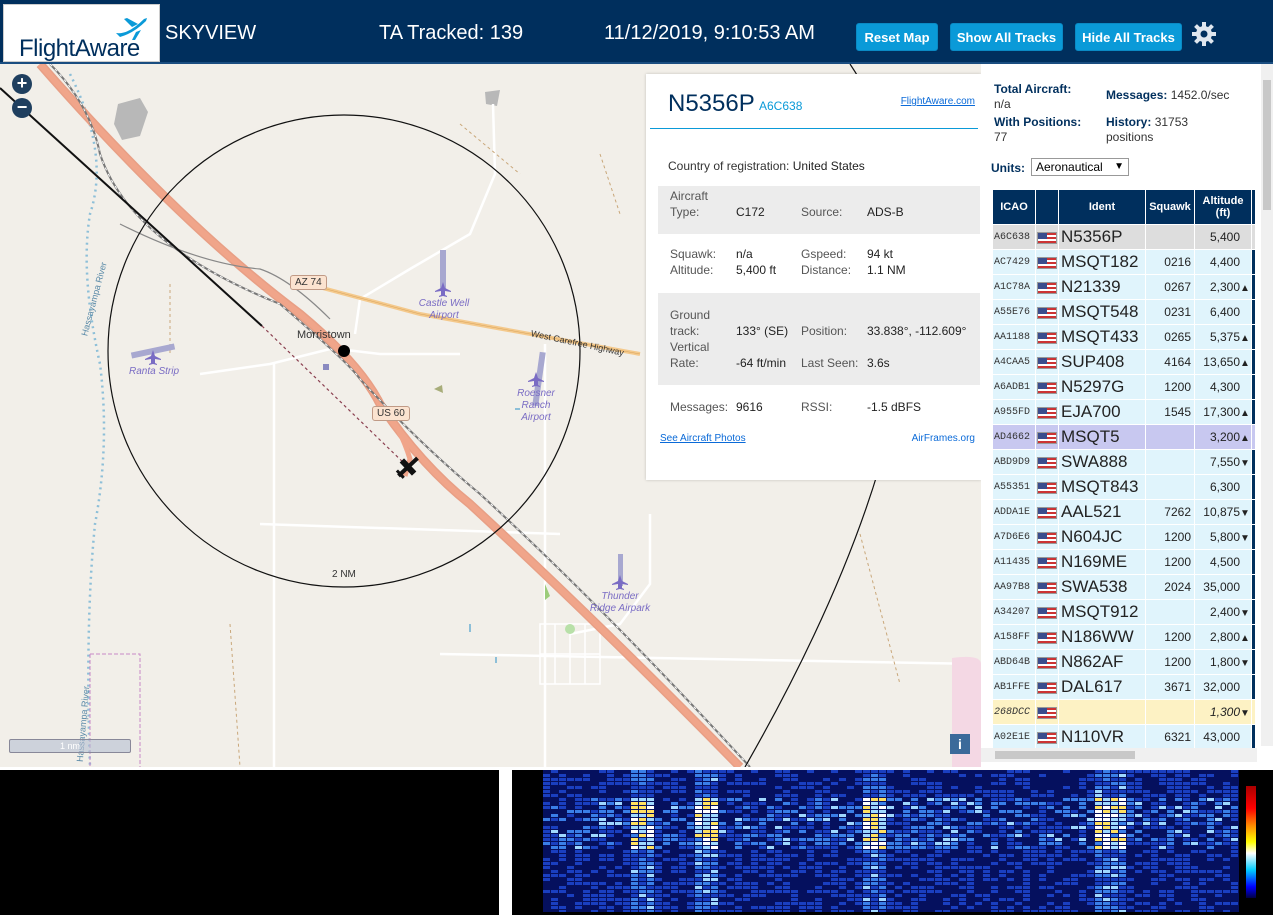 The width and height of the screenshot is (1273, 915). What do you see at coordinates (938, 101) in the screenshot?
I see `flightaware-link: FlightAware.com` at bounding box center [938, 101].